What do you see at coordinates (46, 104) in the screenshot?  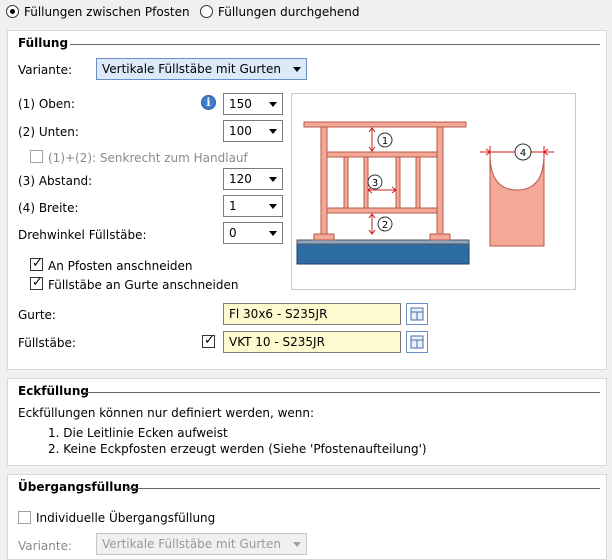 I see `oben-label: (1) Oben:` at bounding box center [46, 104].